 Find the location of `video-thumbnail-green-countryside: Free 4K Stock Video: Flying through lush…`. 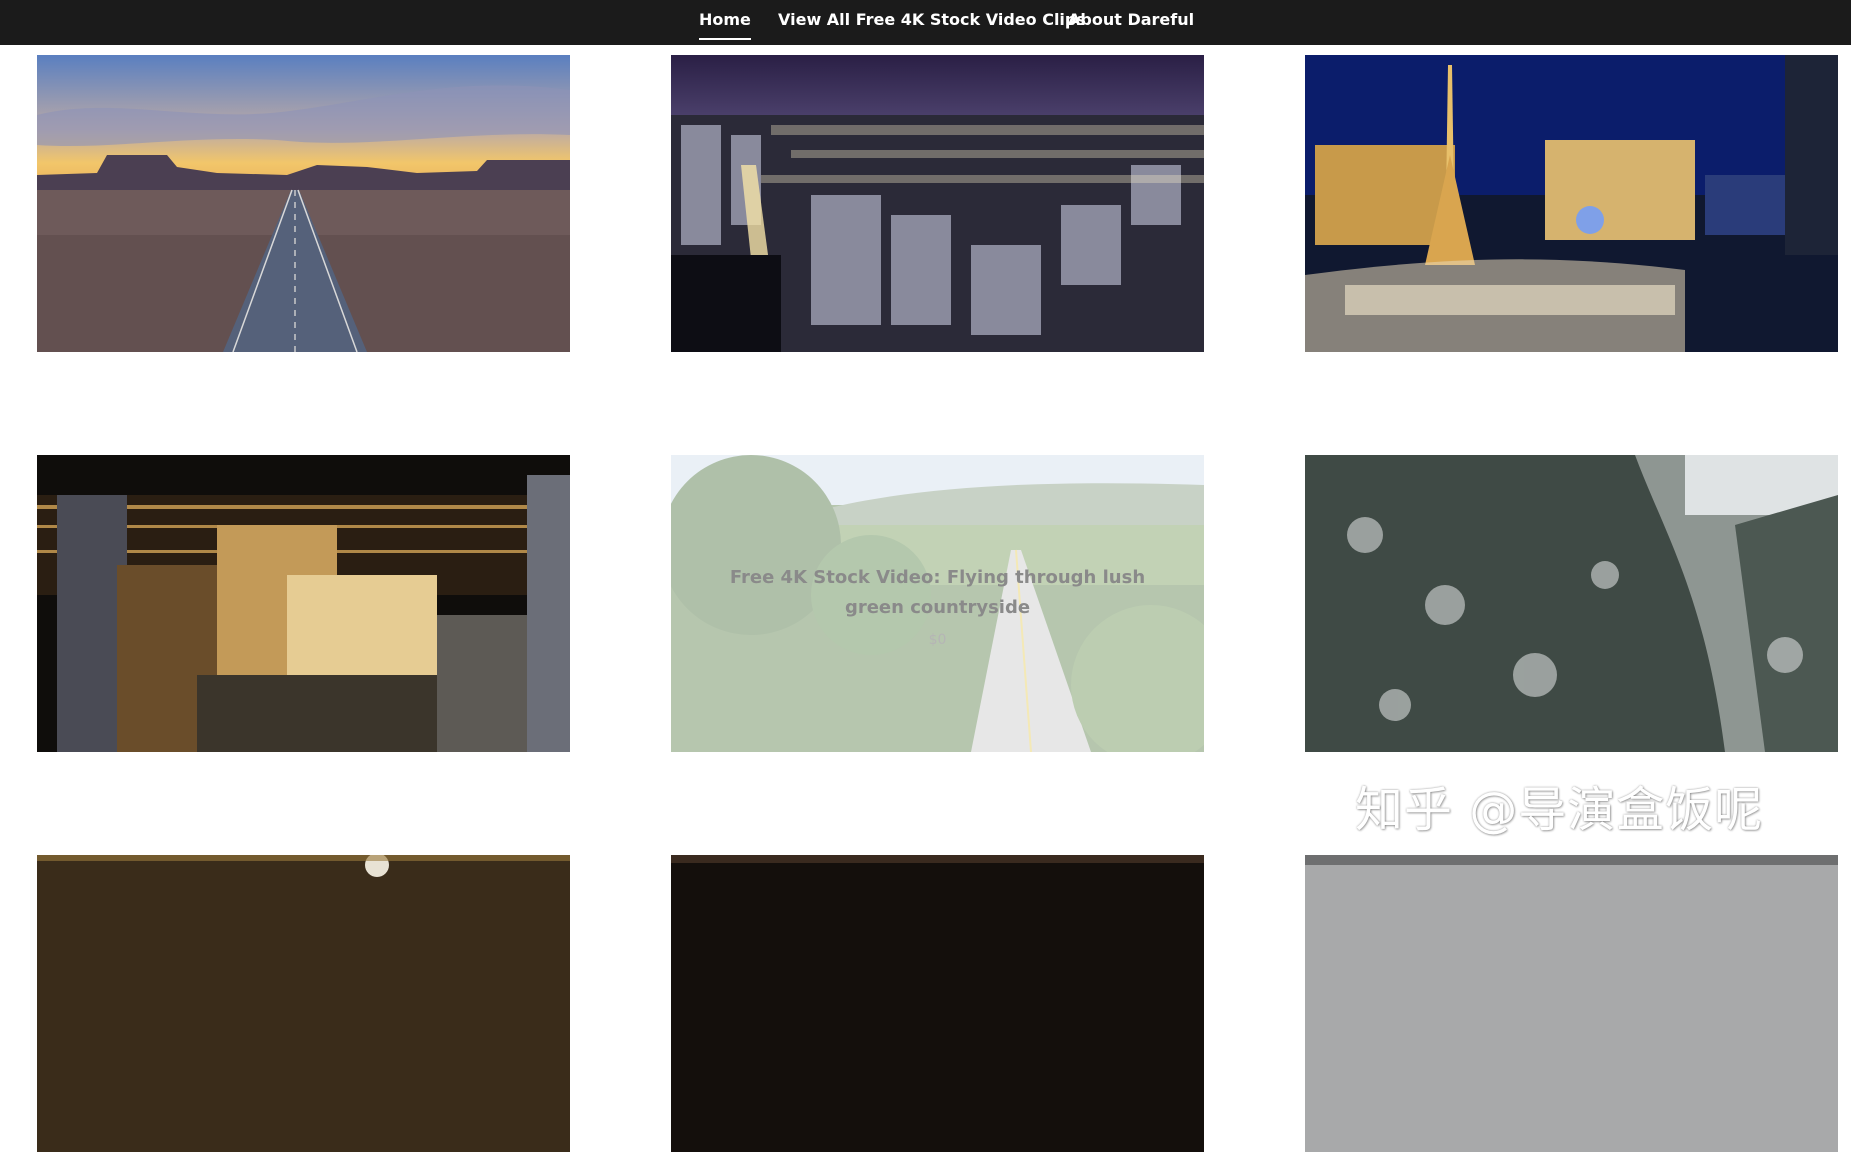

video-thumbnail-green-countryside: Free 4K Stock Video: Flying through lush… is located at coordinates (937, 603).